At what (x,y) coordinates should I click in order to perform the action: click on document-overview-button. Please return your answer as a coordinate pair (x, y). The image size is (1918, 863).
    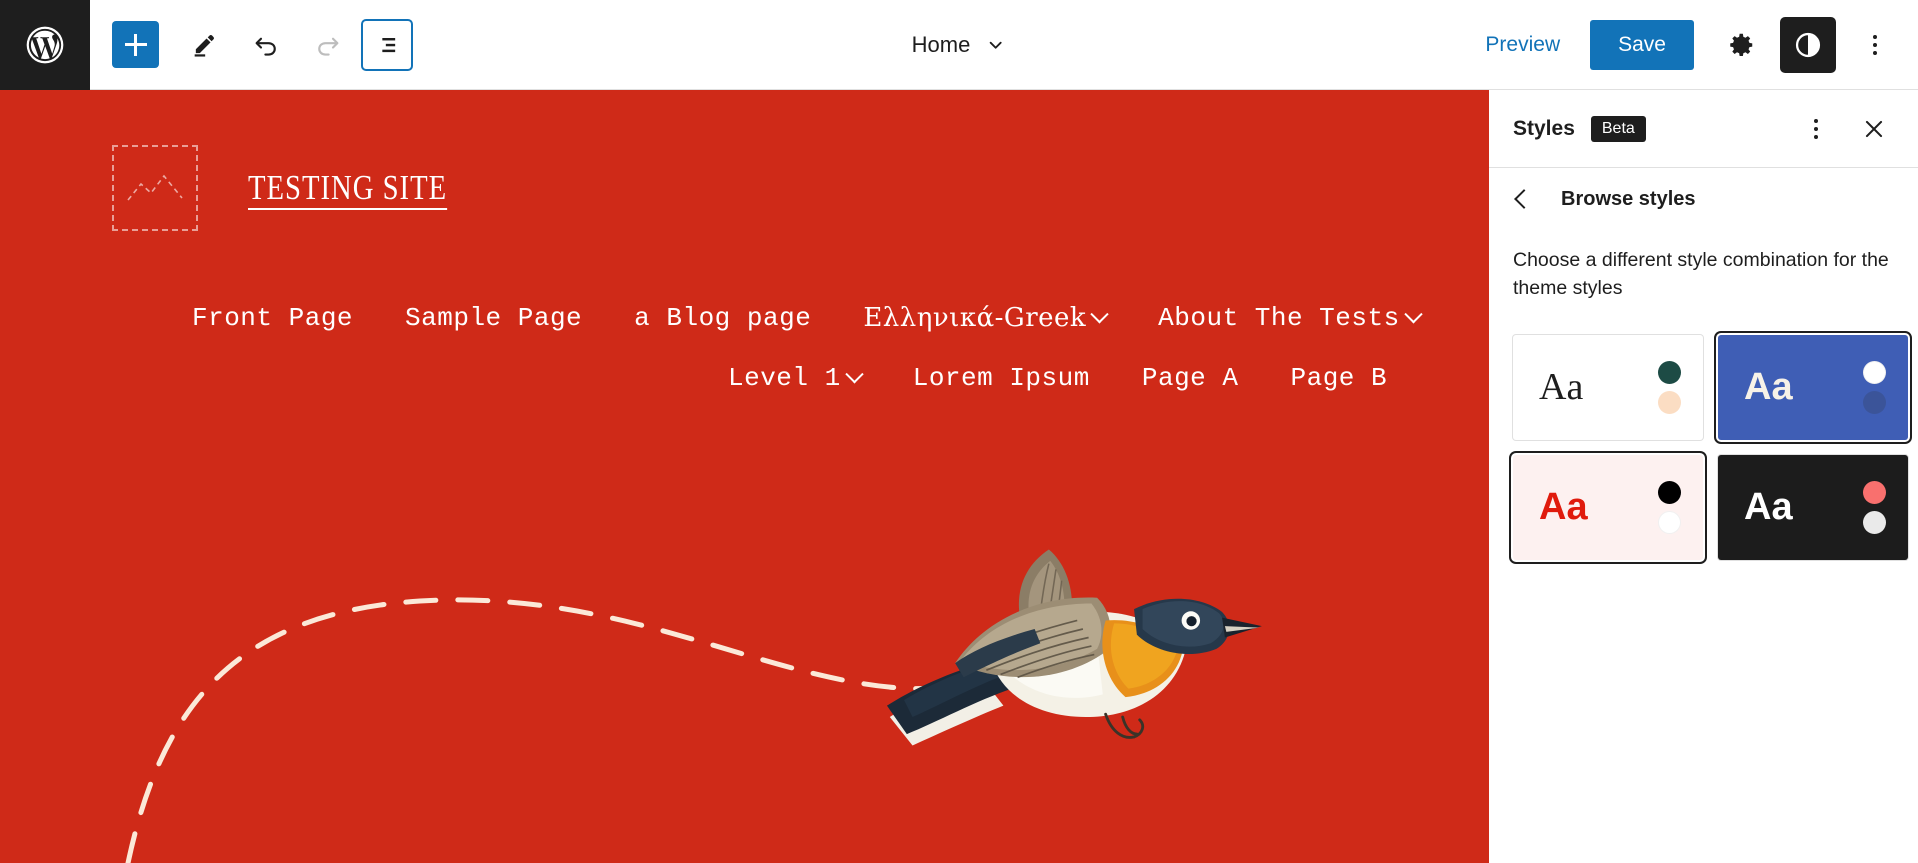
    Looking at the image, I should click on (387, 44).